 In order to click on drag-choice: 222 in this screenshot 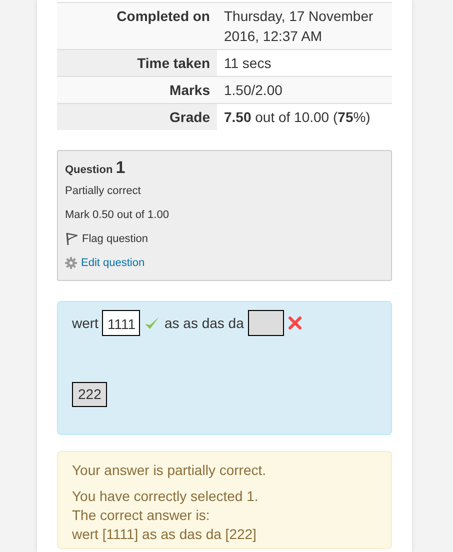, I will do `click(90, 394)`.